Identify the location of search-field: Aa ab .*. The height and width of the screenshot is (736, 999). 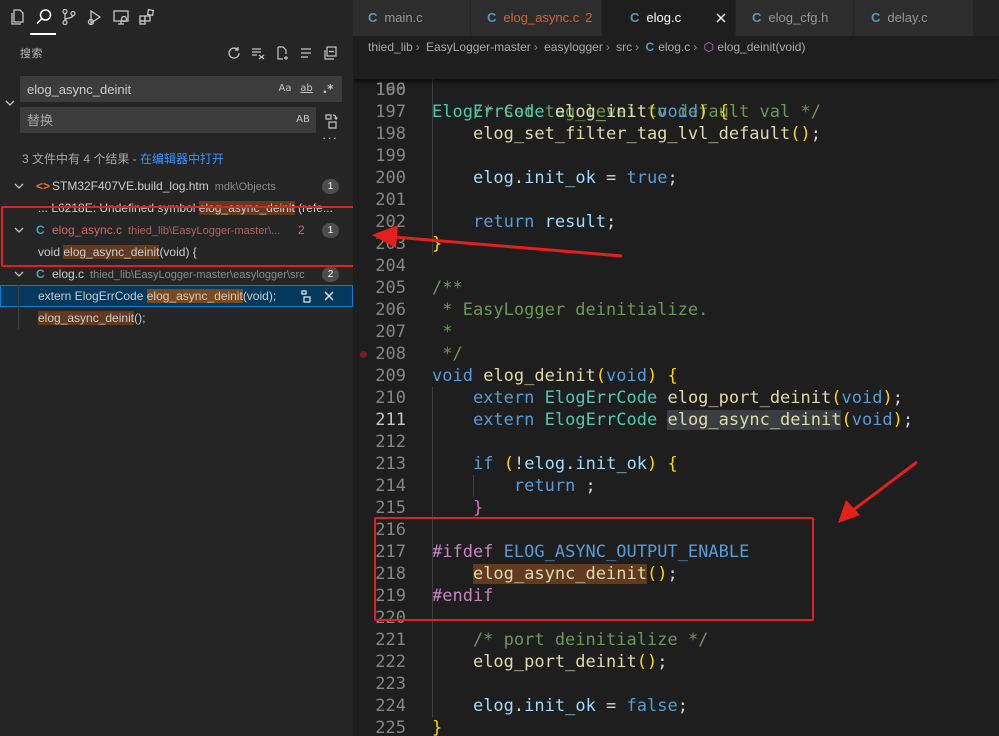
(181, 89).